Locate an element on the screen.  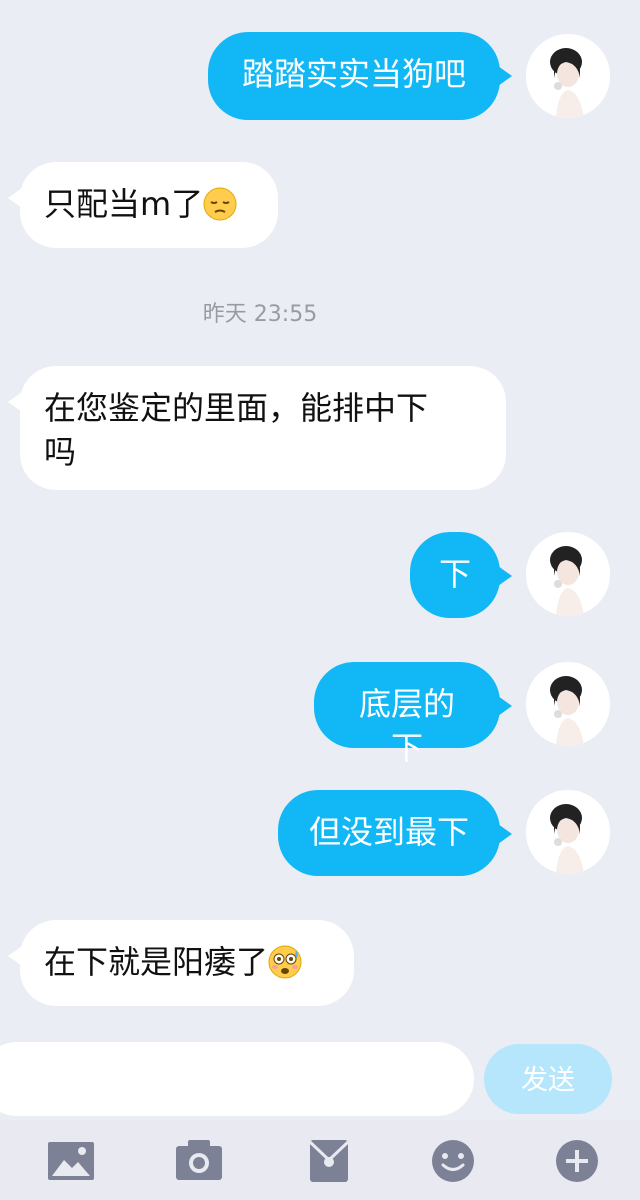
flushed-sweat-emoji is located at coordinates (285, 962).